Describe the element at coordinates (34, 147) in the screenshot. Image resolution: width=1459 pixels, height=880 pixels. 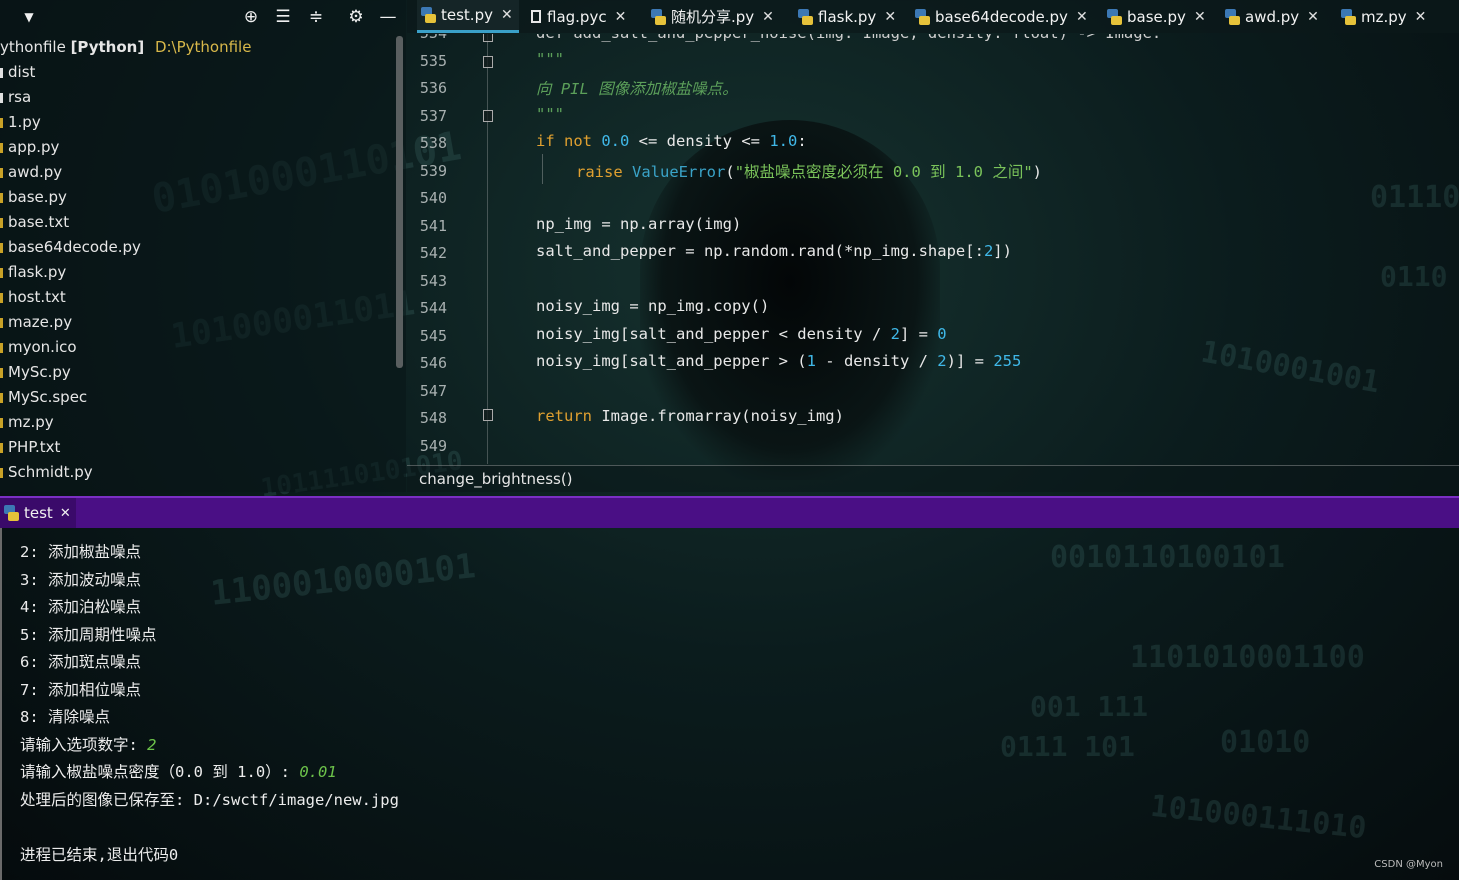
I see `tree-item-label: app.py` at that location.